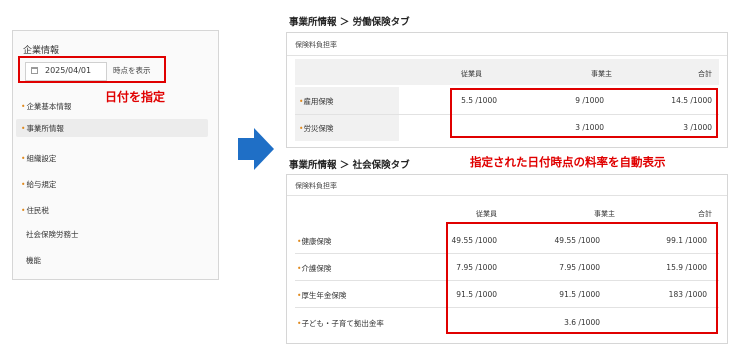 The width and height of the screenshot is (740, 352). Describe the element at coordinates (31, 260) in the screenshot. I see `sidebar-item-features: 機能` at that location.